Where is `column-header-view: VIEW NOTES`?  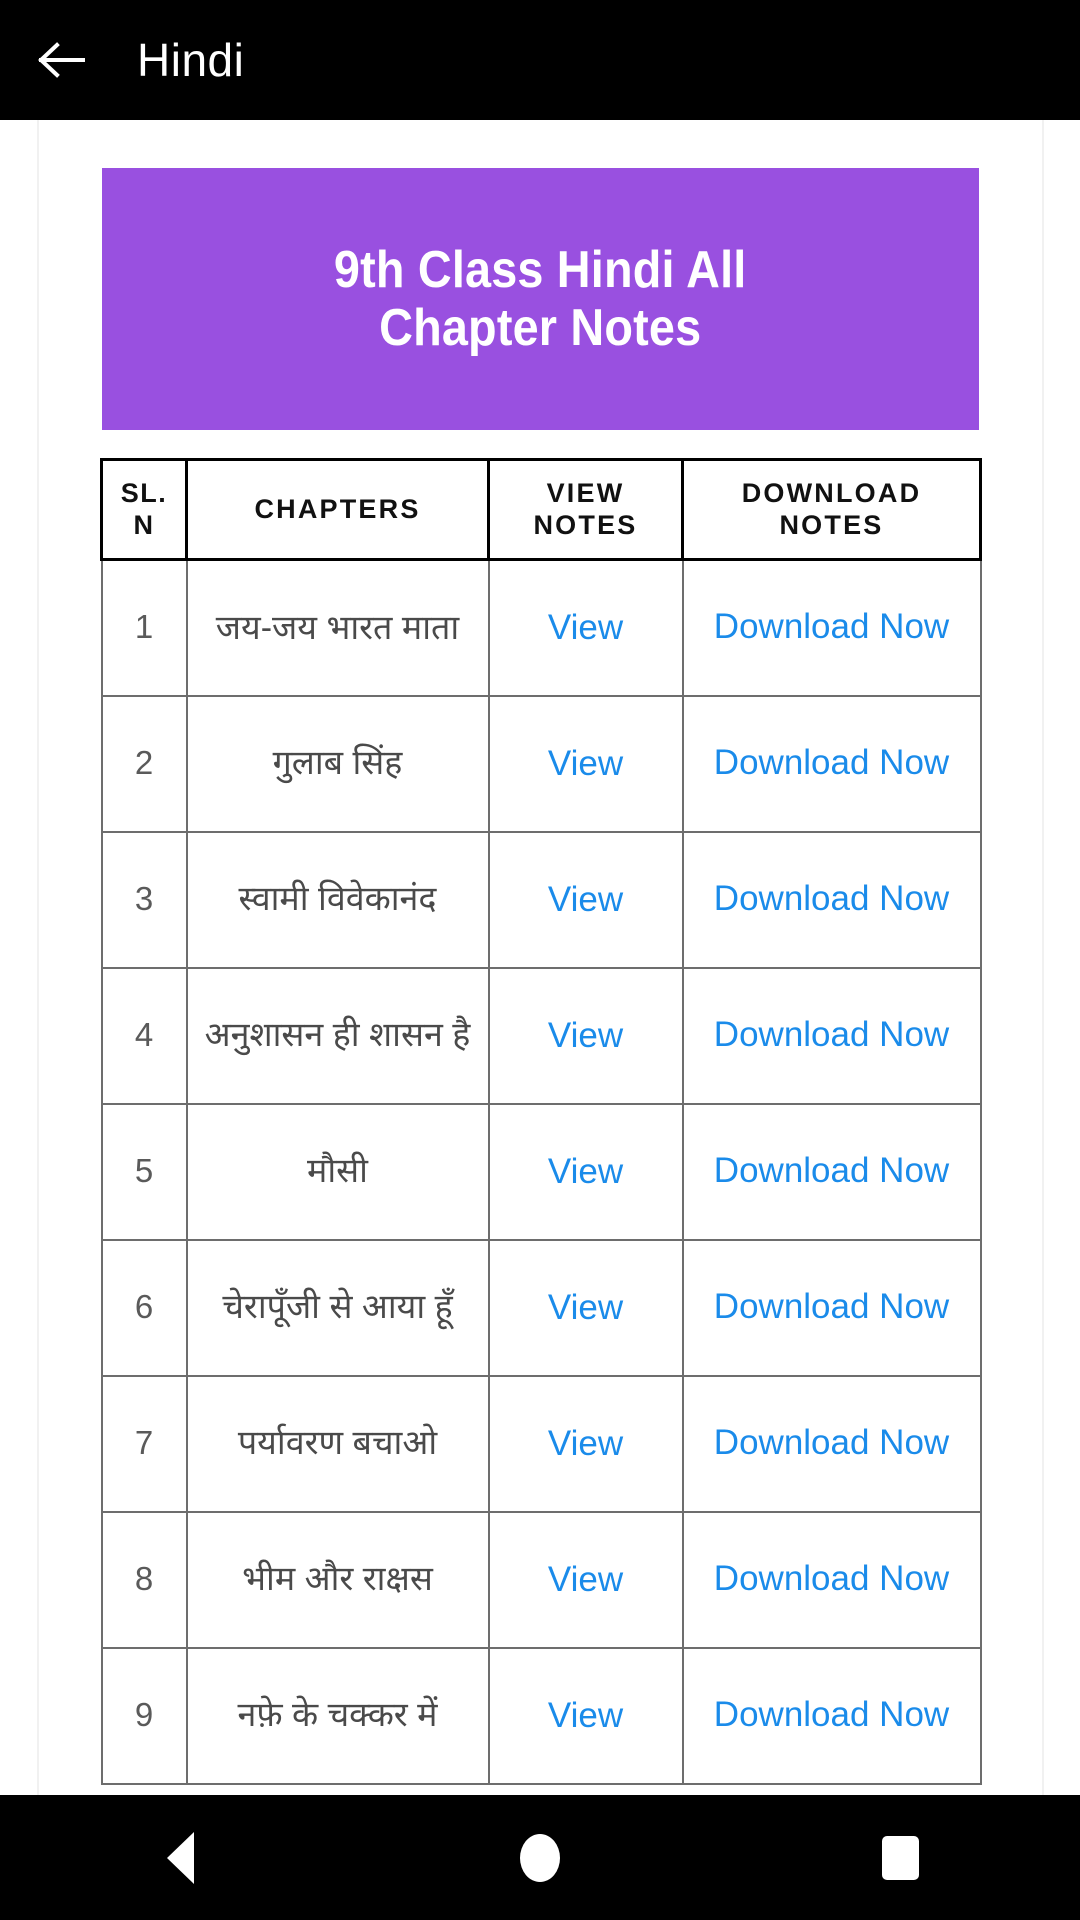 column-header-view: VIEW NOTES is located at coordinates (585, 509).